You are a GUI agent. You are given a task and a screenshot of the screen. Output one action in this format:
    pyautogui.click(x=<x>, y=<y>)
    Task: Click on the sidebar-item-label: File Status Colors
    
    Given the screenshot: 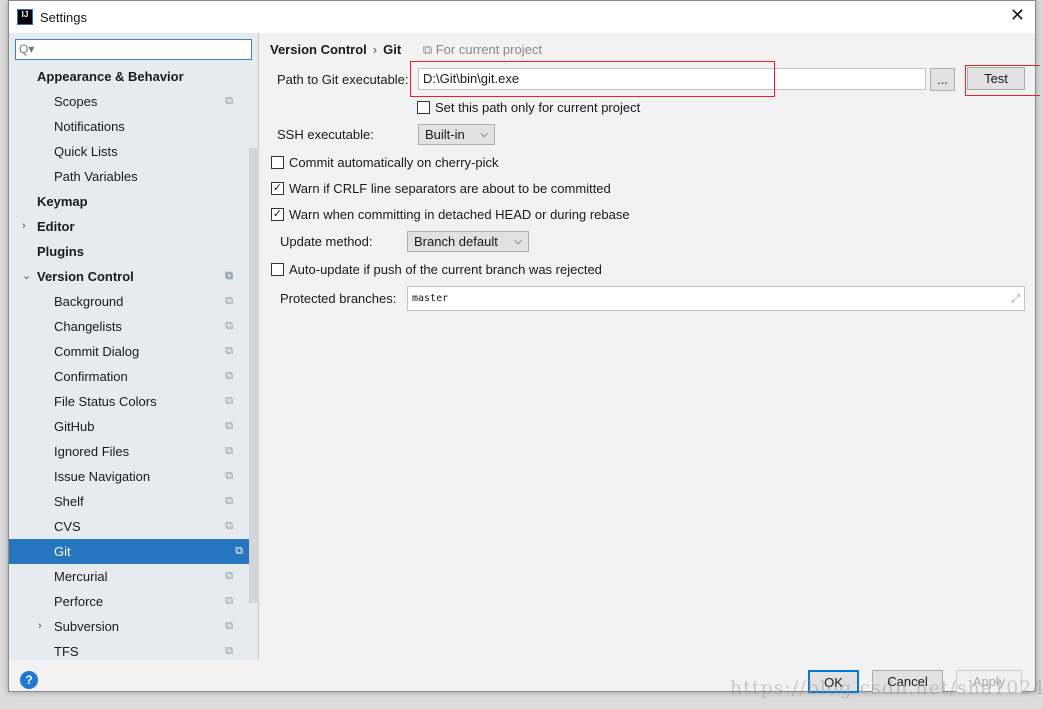 What is the action you would take?
    pyautogui.click(x=105, y=401)
    